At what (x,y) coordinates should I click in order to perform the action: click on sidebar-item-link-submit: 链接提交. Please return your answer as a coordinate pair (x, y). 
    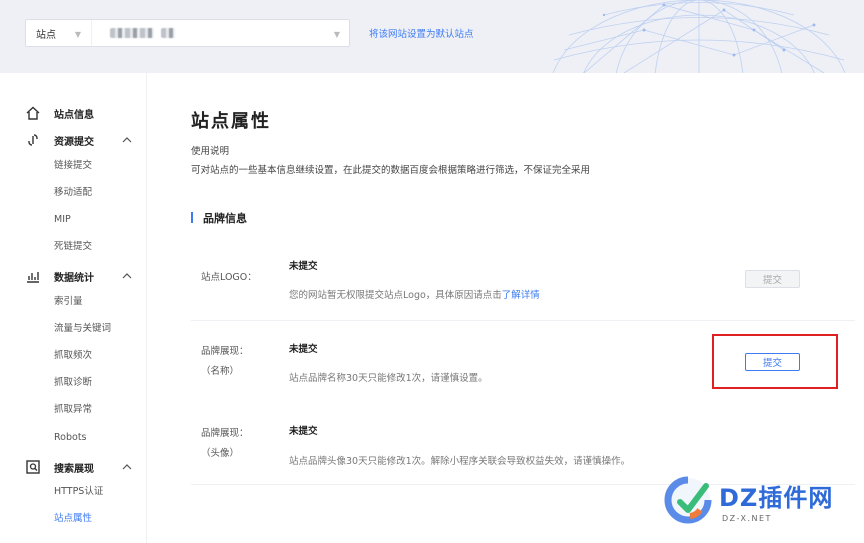
    Looking at the image, I should click on (73, 166).